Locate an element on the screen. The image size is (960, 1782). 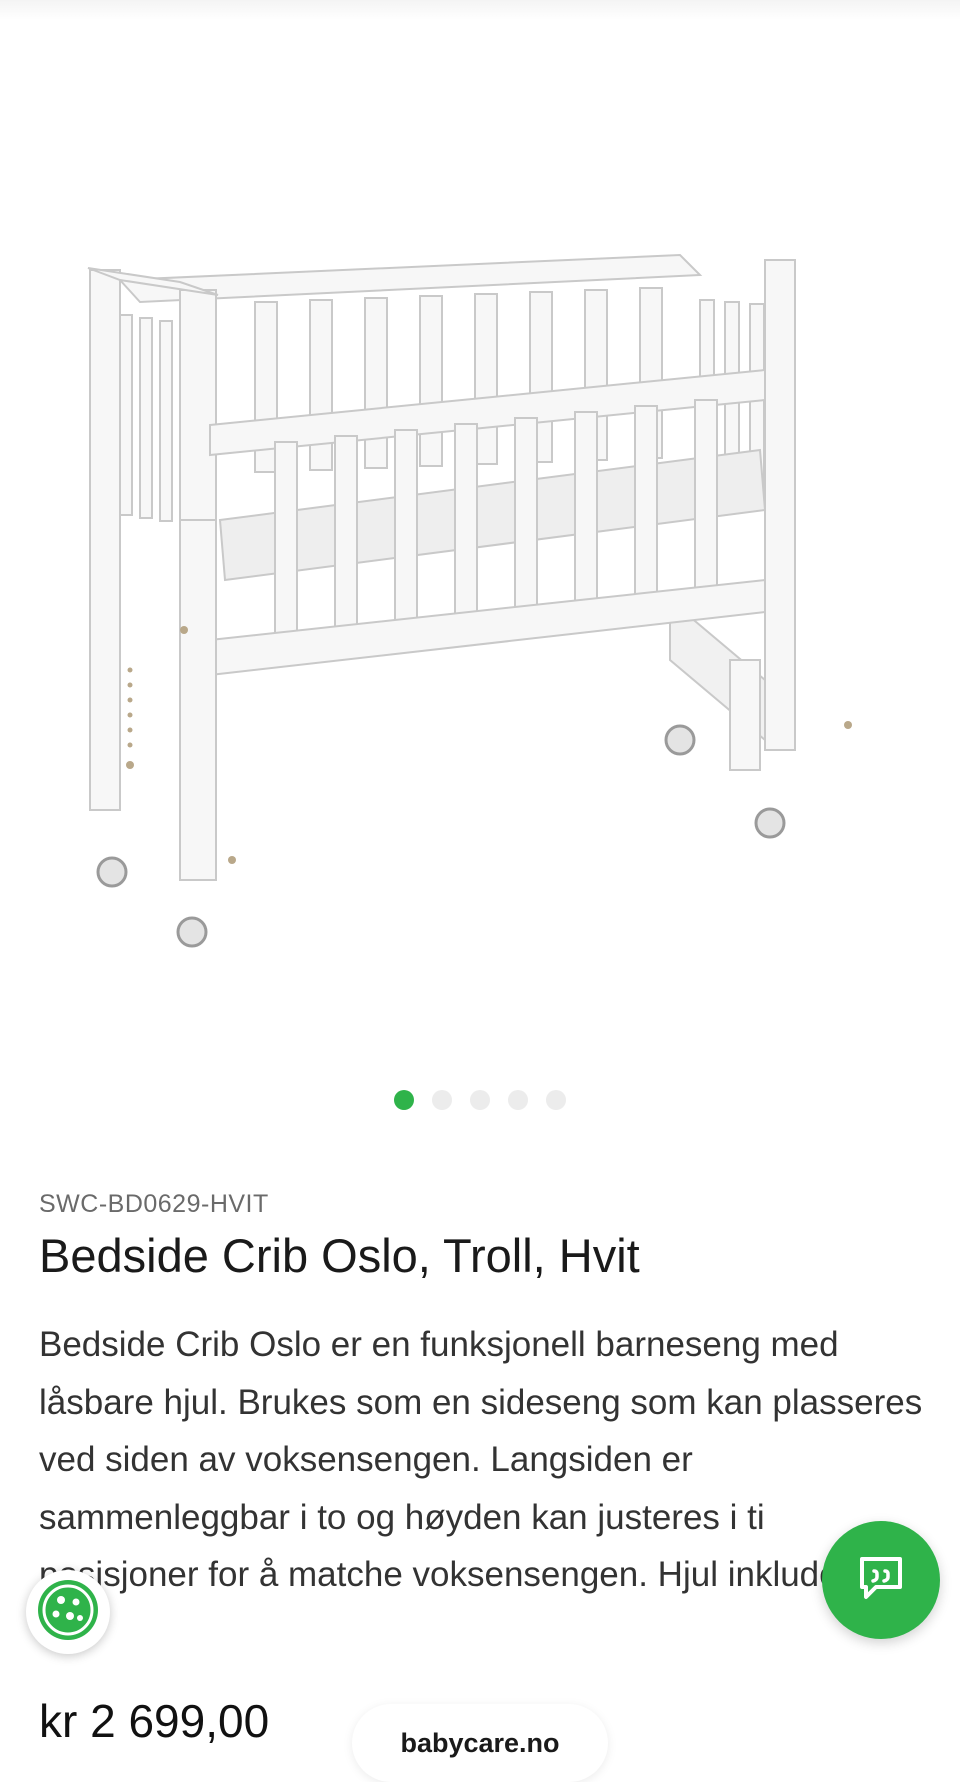
cookie-settings-button is located at coordinates (68, 1612).